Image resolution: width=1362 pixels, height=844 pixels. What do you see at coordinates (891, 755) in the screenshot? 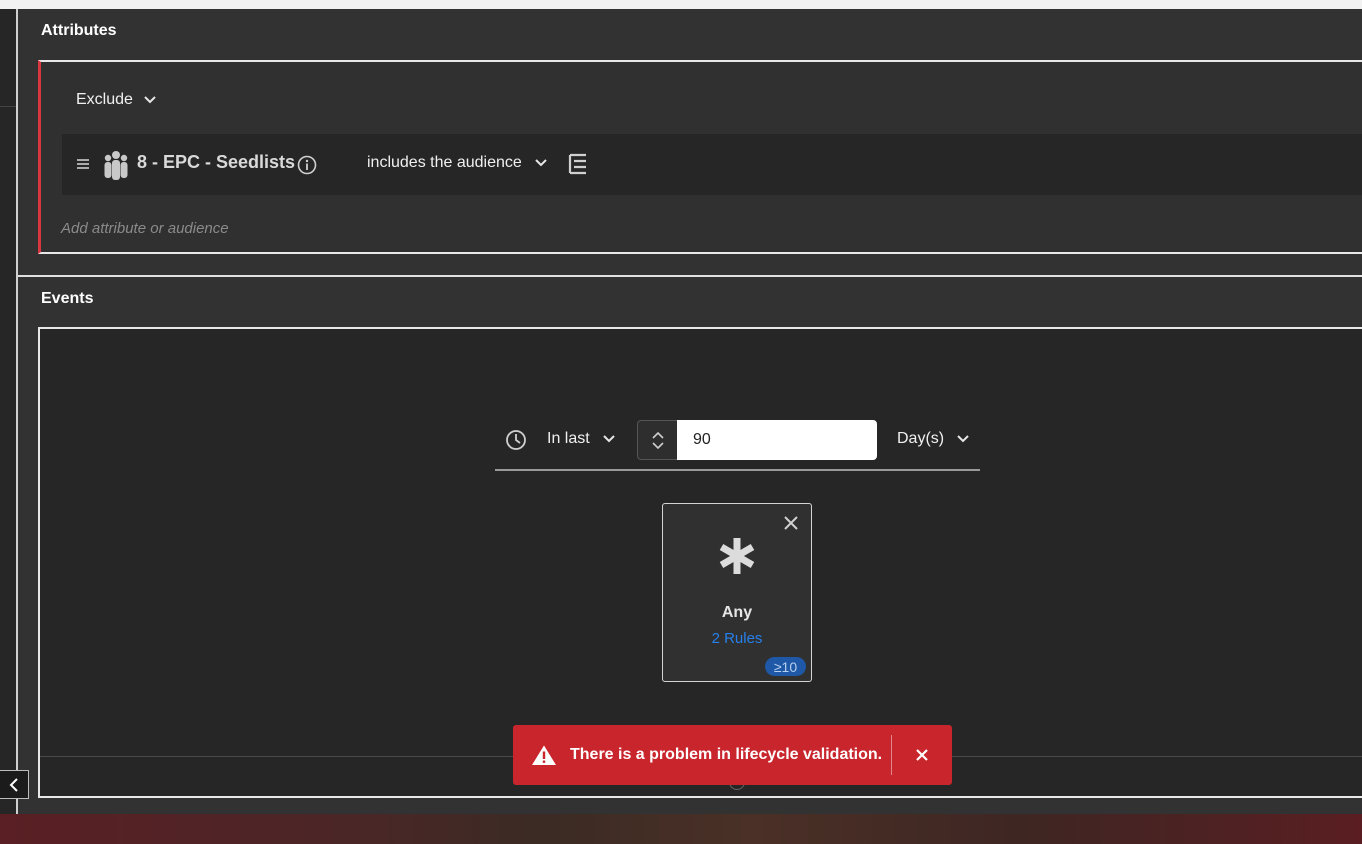
I see `toast-separator` at bounding box center [891, 755].